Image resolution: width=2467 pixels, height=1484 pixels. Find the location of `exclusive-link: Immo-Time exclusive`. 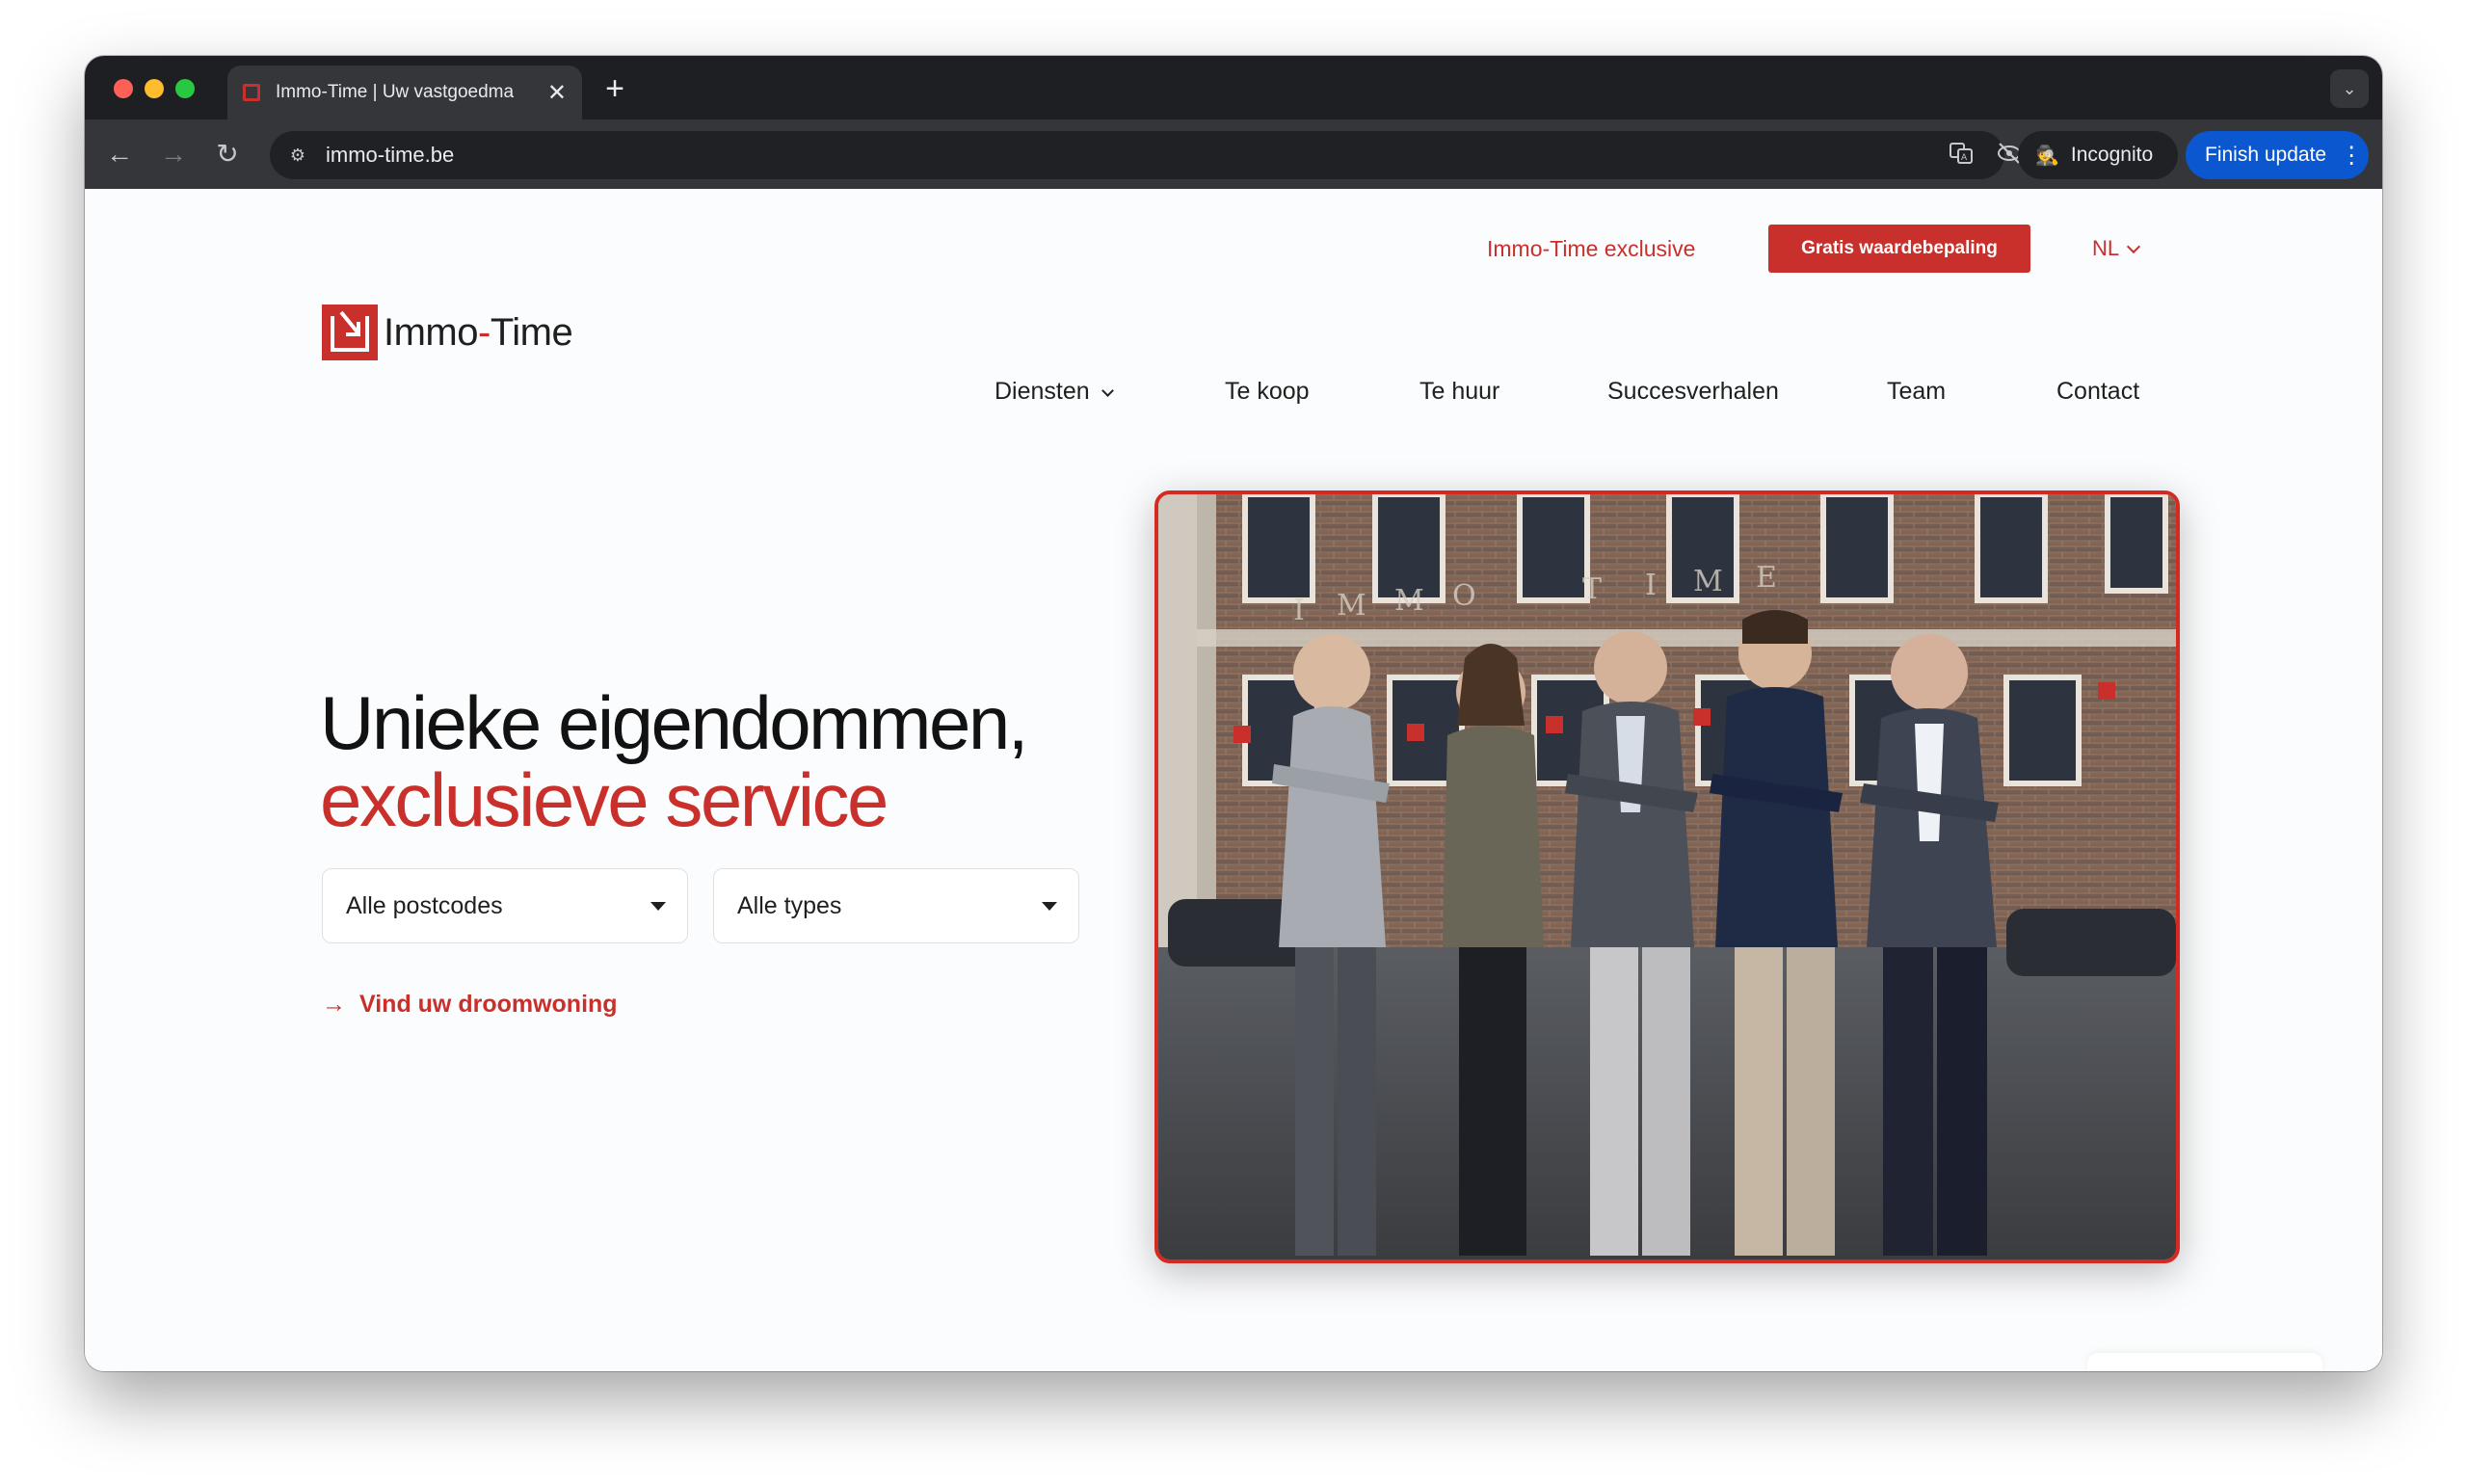

exclusive-link: Immo-Time exclusive is located at coordinates (1591, 249).